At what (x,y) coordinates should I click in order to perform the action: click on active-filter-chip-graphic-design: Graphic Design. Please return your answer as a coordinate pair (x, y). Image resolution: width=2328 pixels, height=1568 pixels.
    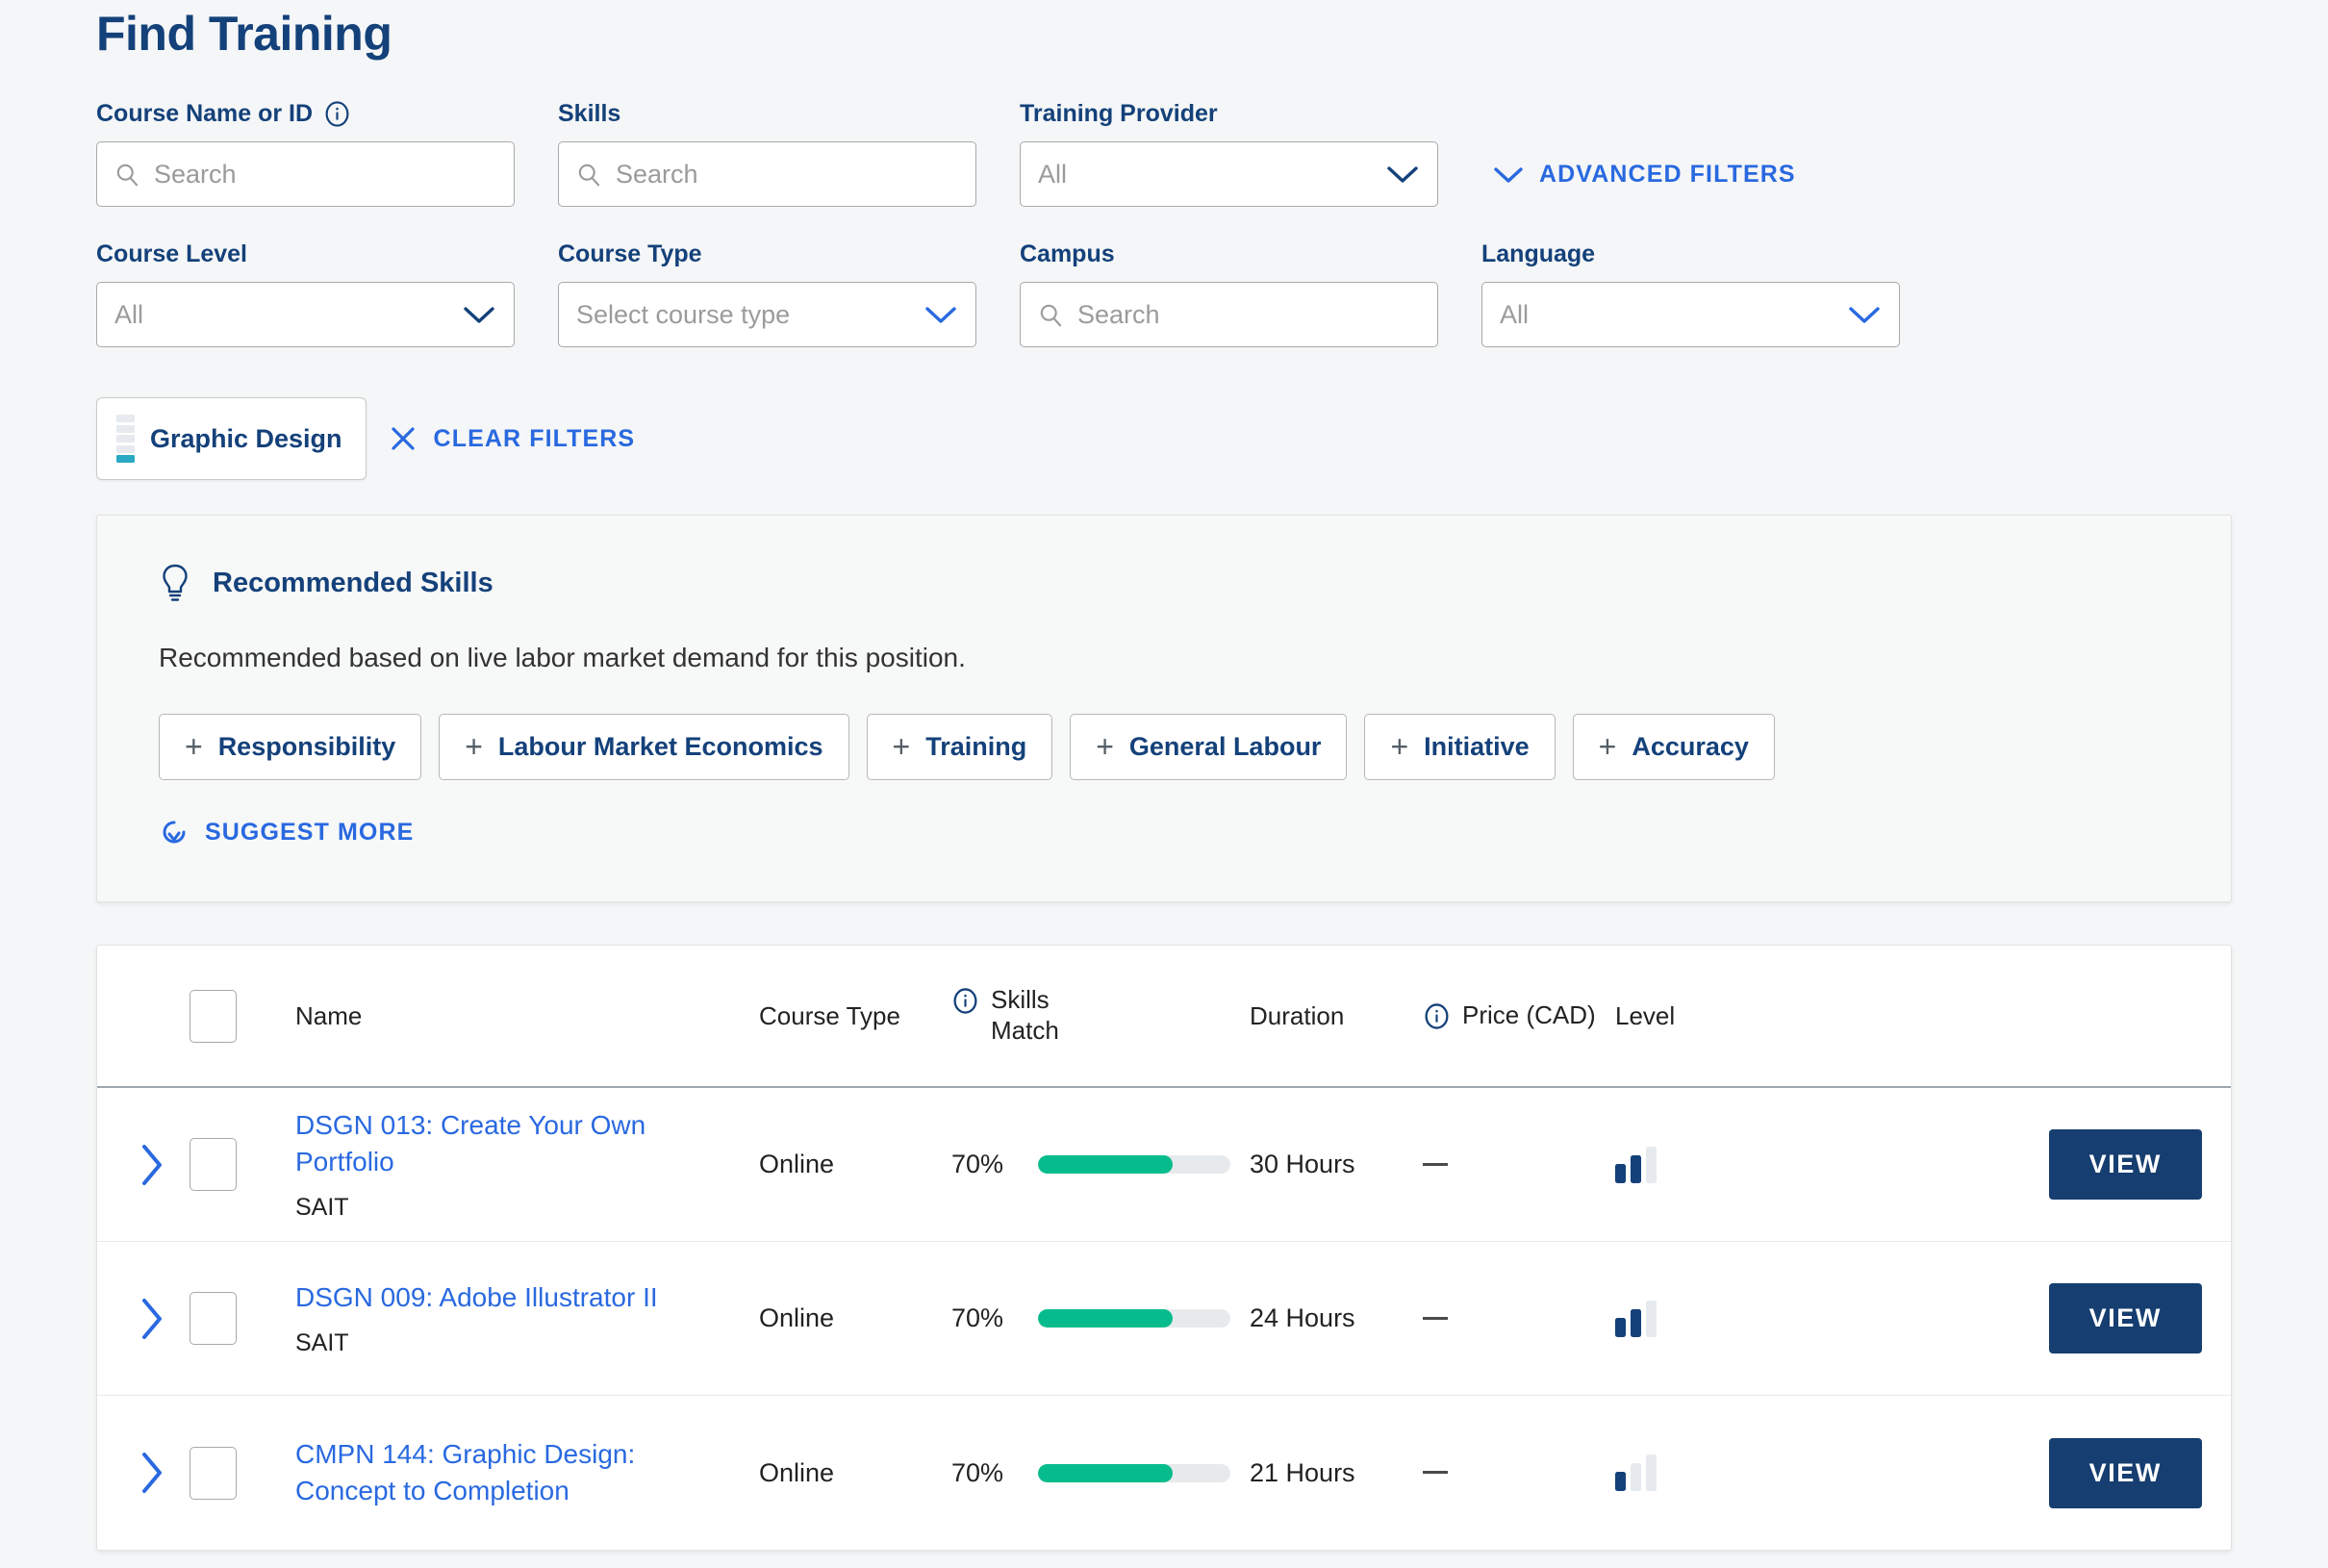
    Looking at the image, I should click on (232, 438).